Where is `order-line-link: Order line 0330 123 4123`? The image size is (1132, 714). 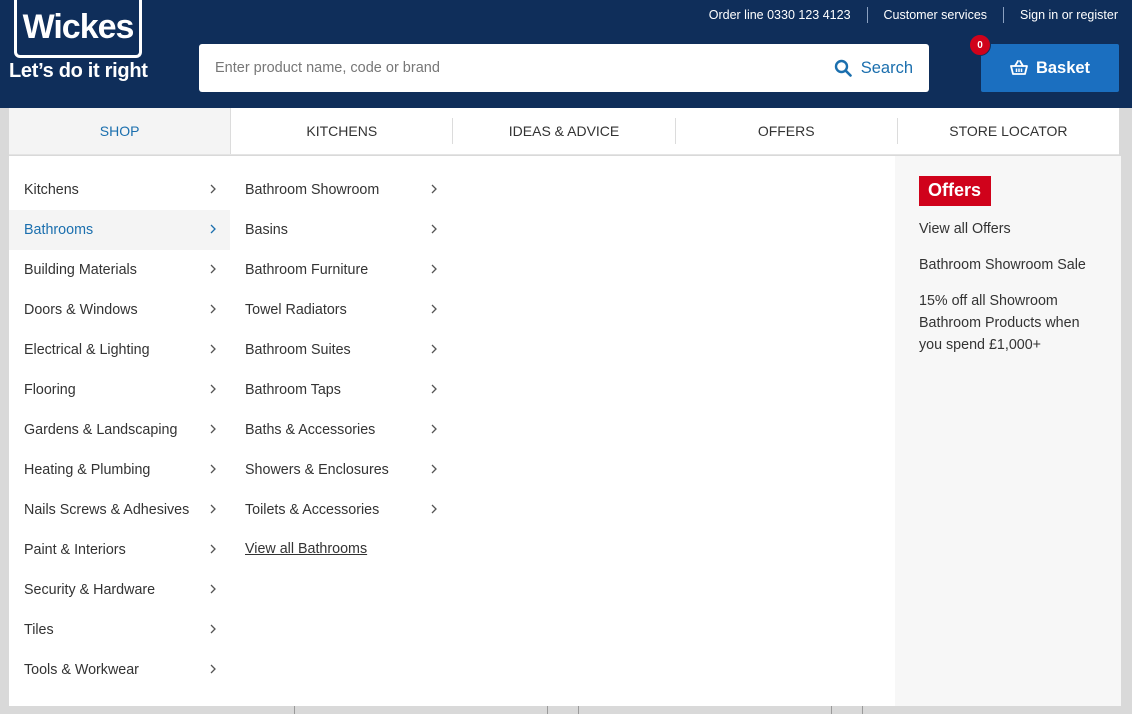 order-line-link: Order line 0330 123 4123 is located at coordinates (780, 15).